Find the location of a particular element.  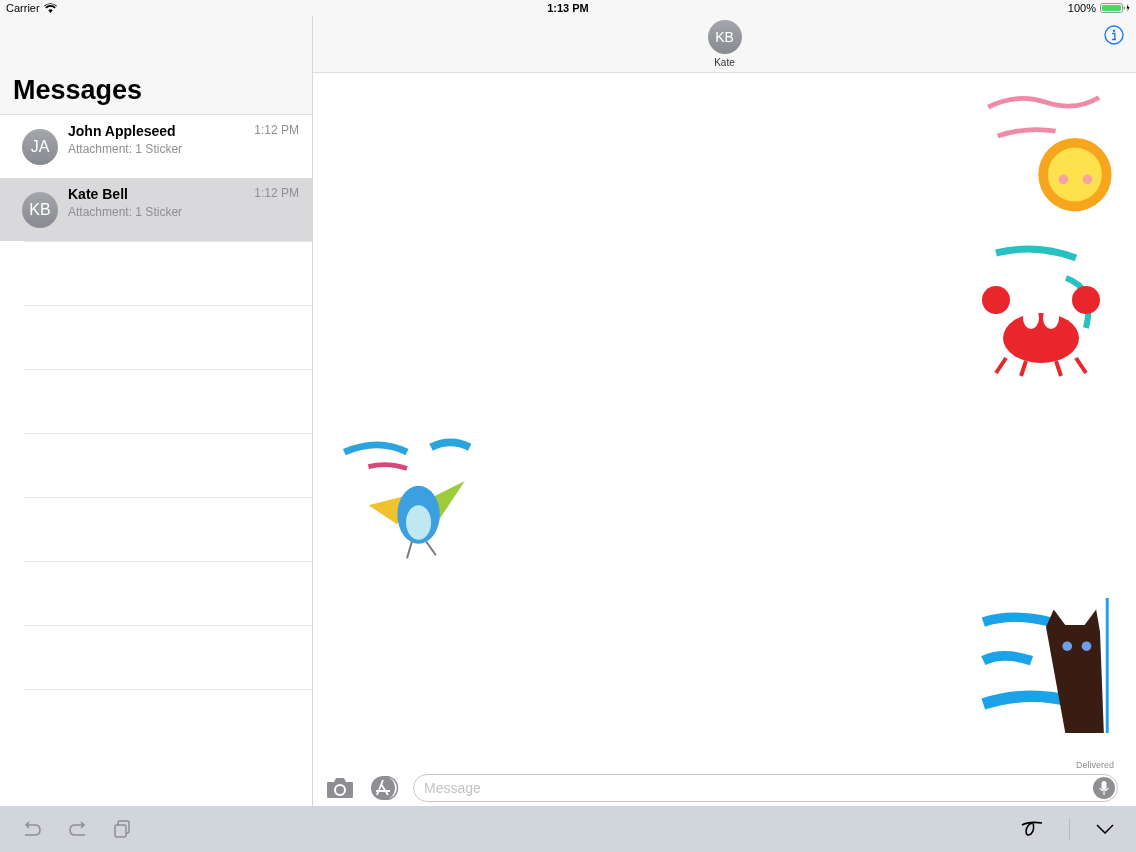

handwriting-icon is located at coordinates (1032, 829).